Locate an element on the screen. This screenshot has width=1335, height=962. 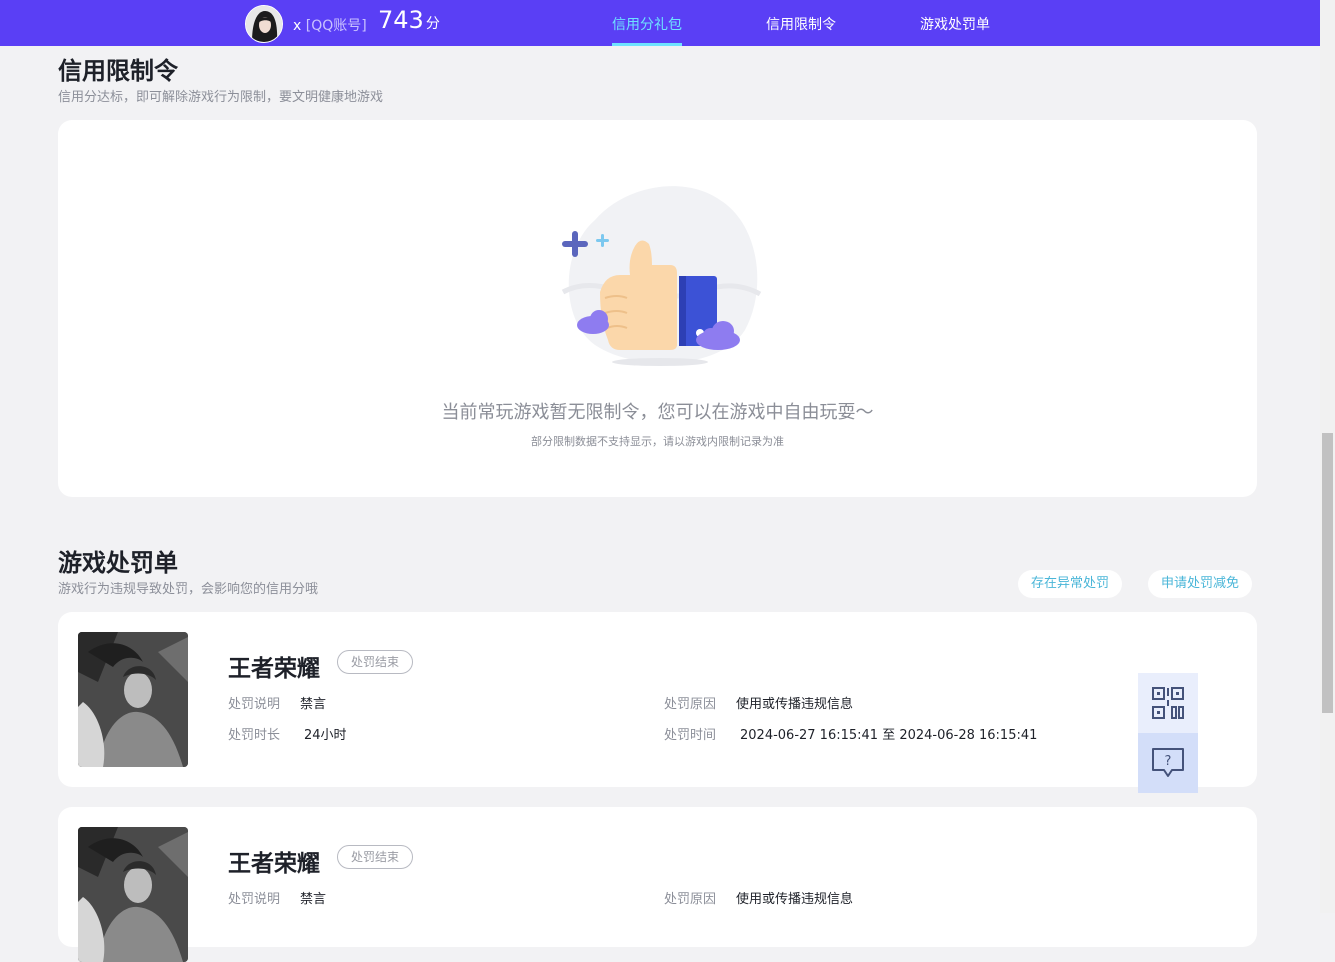
score-unit: 分 is located at coordinates (432, 24).